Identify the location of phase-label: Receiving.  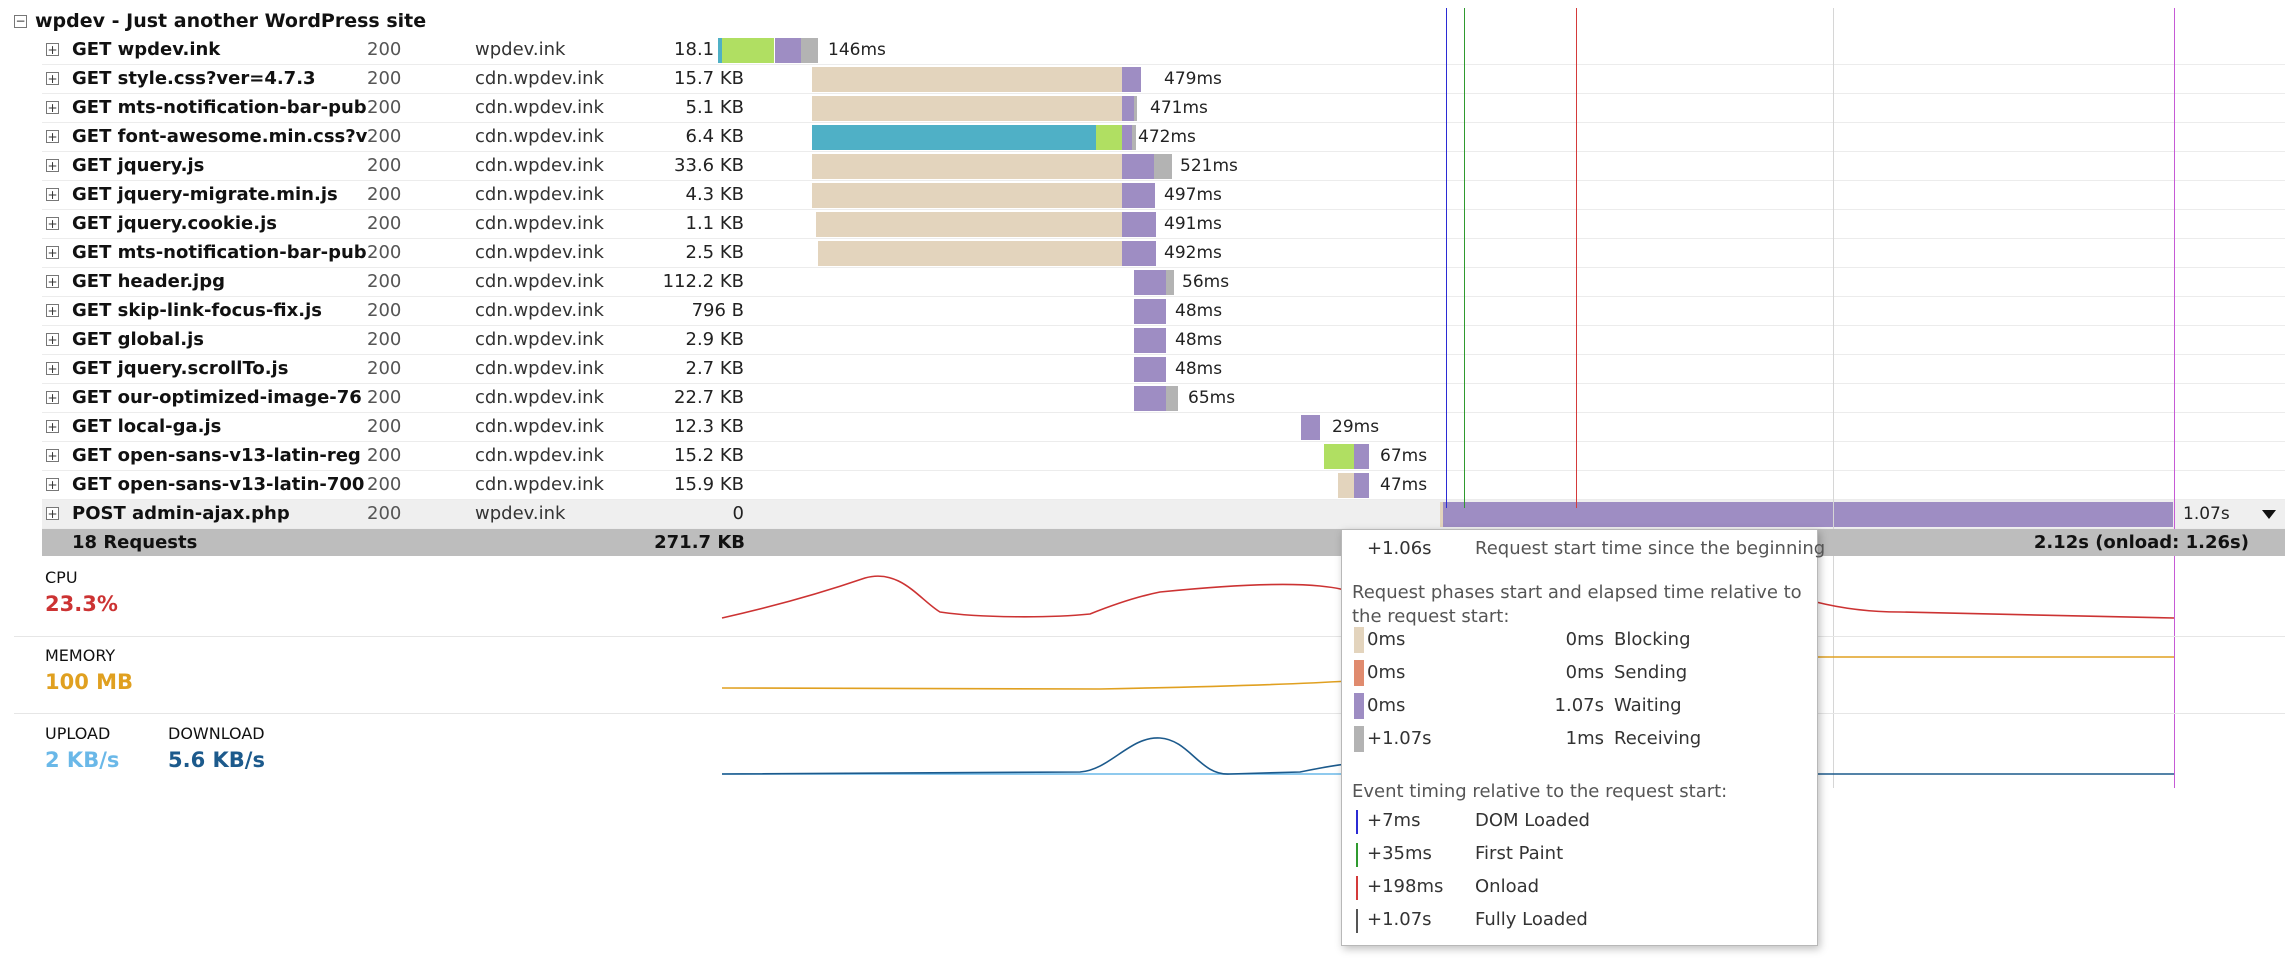
(1658, 738).